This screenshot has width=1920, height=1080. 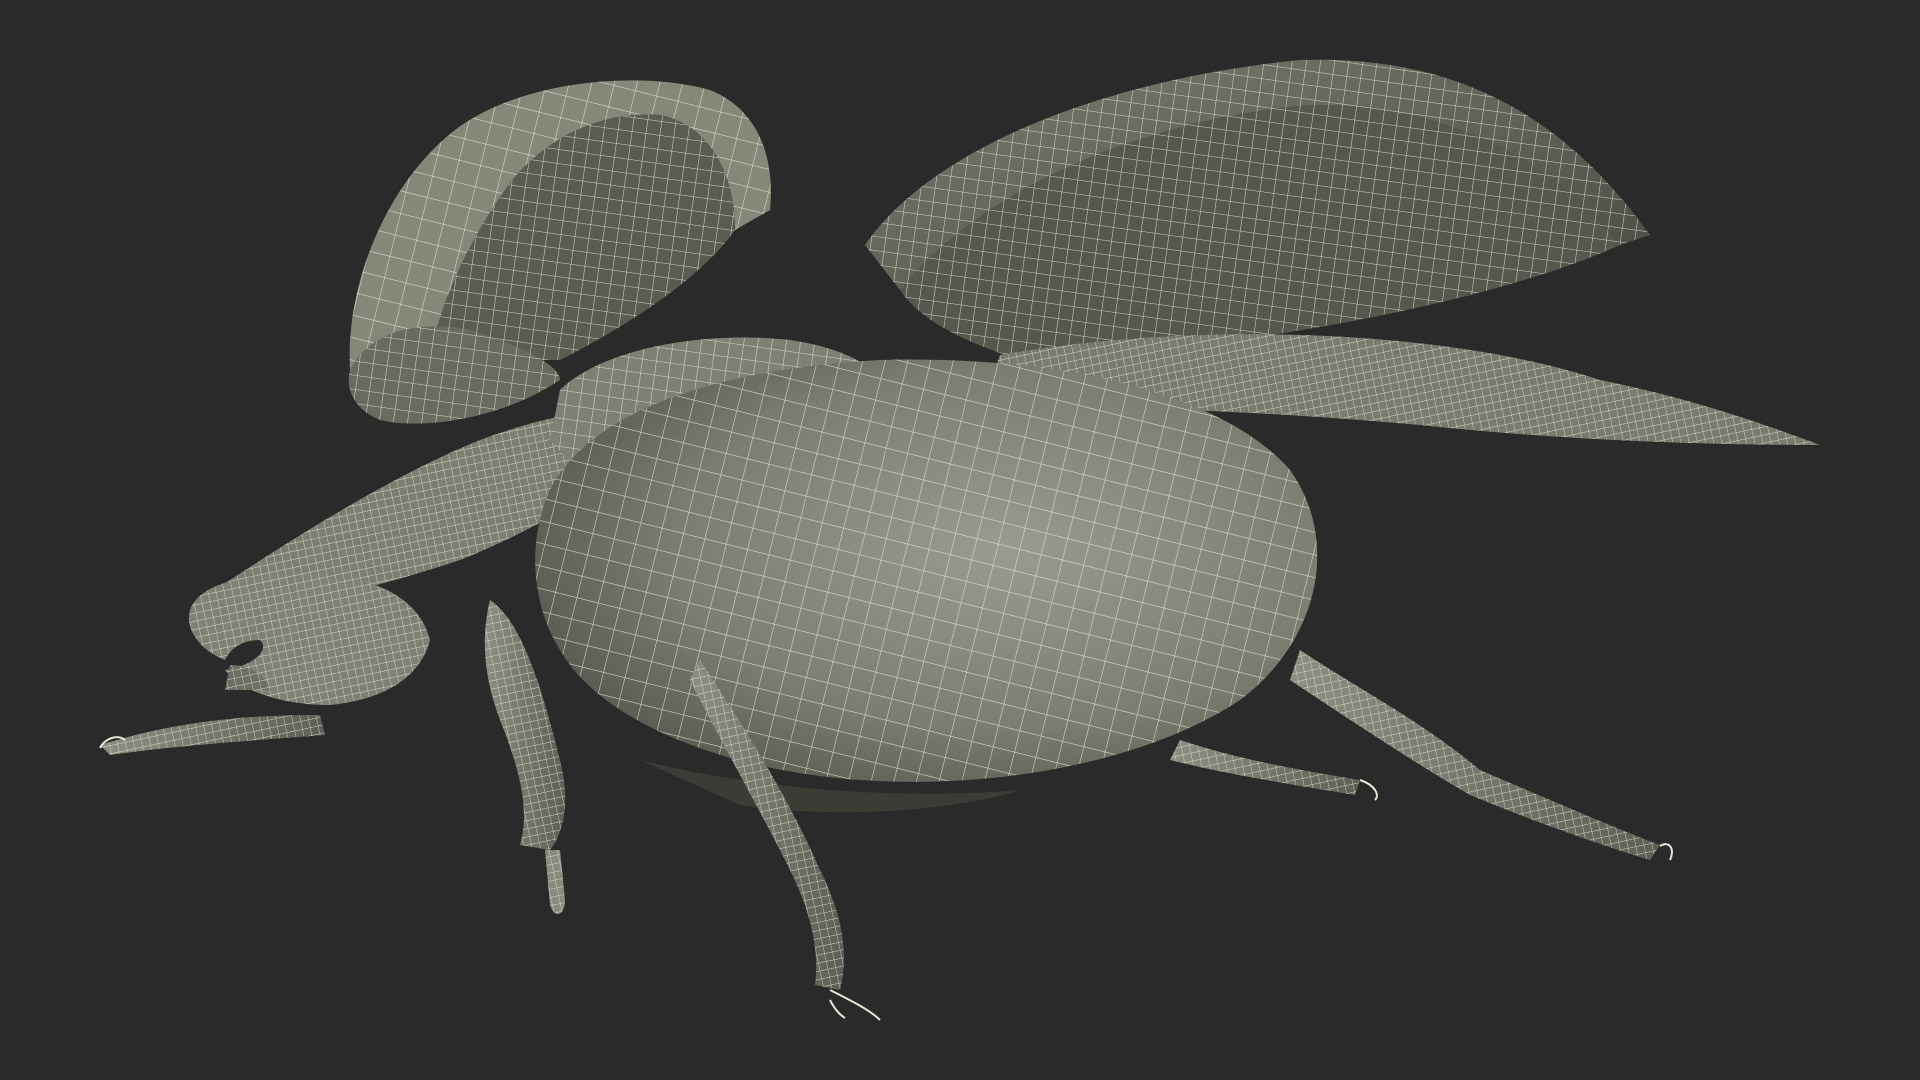 What do you see at coordinates (212, 735) in the screenshot?
I see `front-left-leg` at bounding box center [212, 735].